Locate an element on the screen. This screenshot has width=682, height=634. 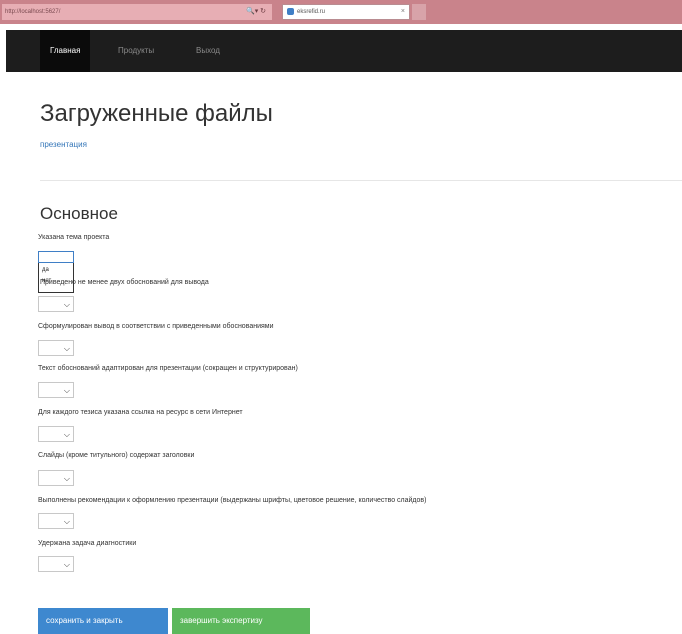
criterion-select-8: ⌵ is located at coordinates (56, 564).